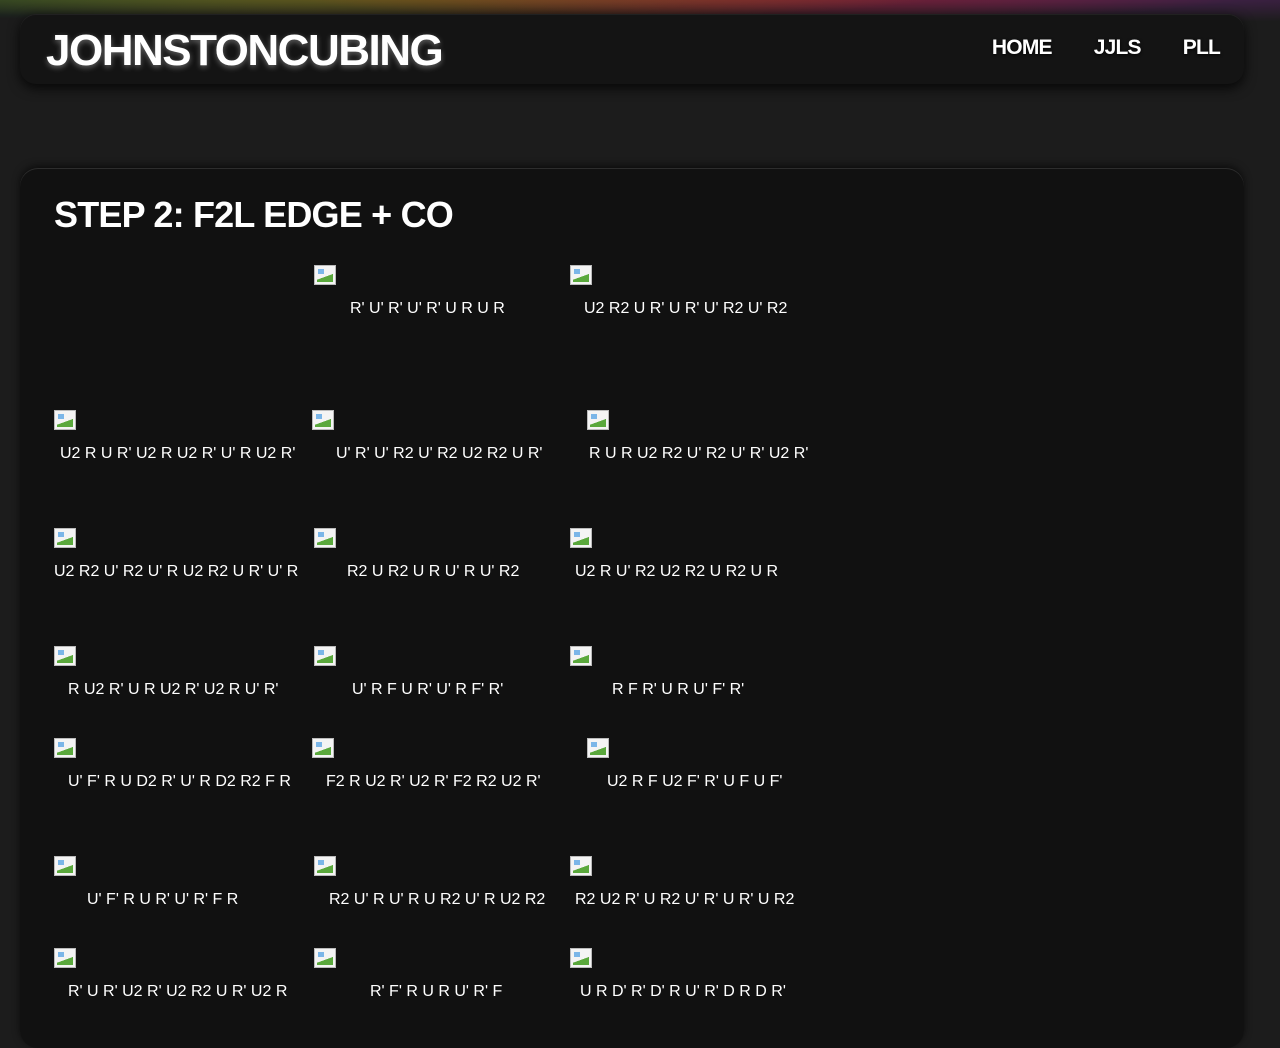 This screenshot has height=1048, width=1280. I want to click on case-item: R' U R' U2 R' U2 R2 U R' U2 R, so click(179, 976).